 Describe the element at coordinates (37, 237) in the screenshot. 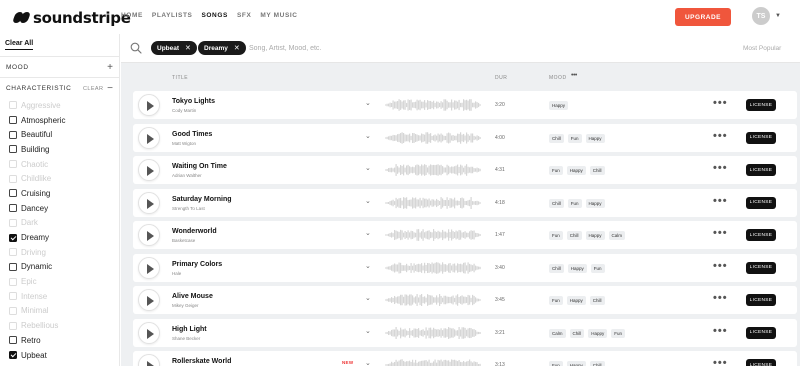

I see `characteristic-option: Dreamy` at that location.